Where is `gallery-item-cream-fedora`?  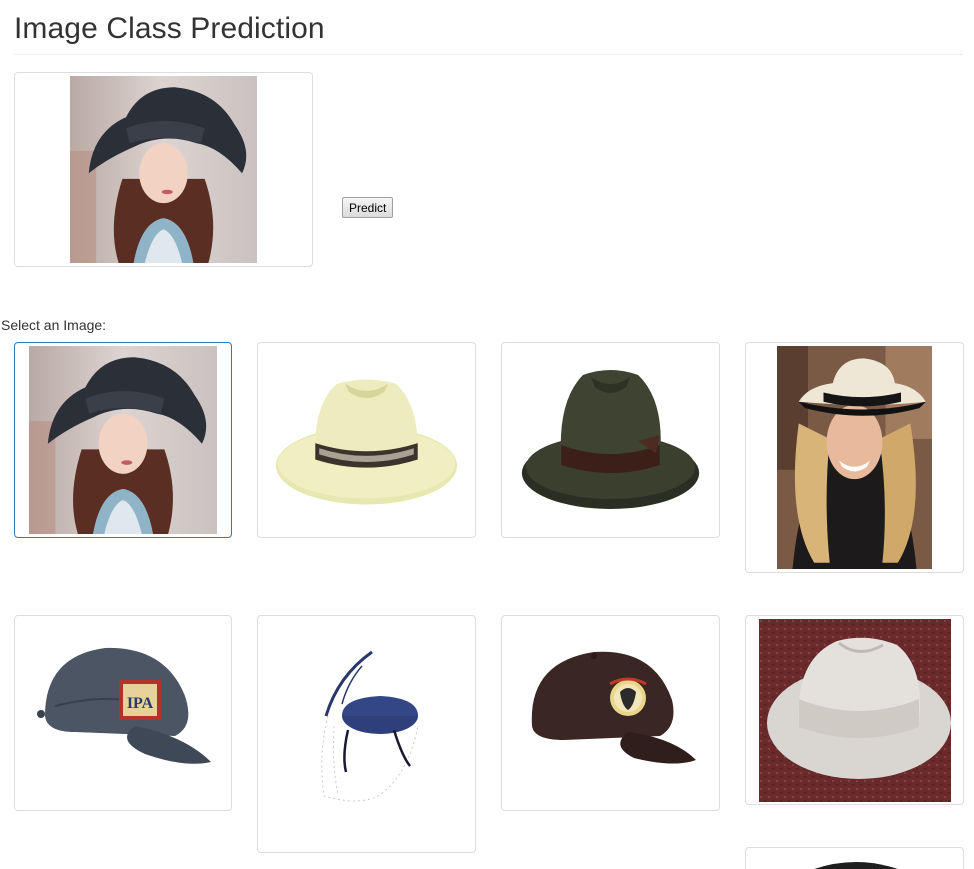 gallery-item-cream-fedora is located at coordinates (366, 440).